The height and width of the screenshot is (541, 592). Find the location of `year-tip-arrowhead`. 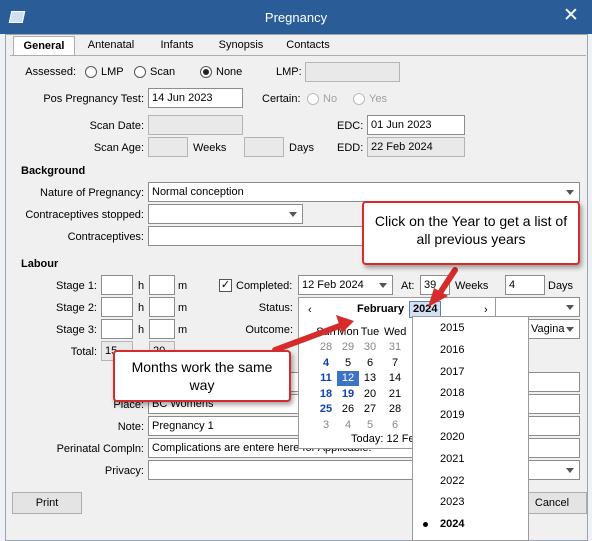

year-tip-arrowhead is located at coordinates (438, 297).